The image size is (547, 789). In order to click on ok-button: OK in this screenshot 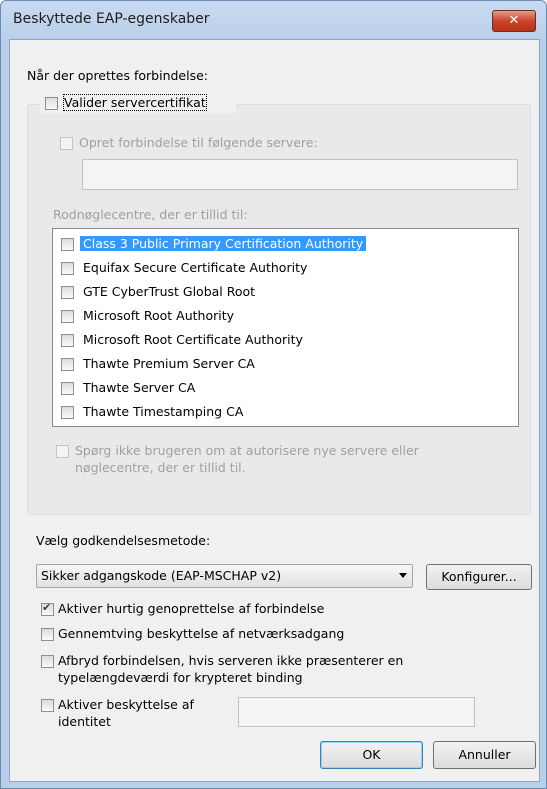, I will do `click(371, 755)`.